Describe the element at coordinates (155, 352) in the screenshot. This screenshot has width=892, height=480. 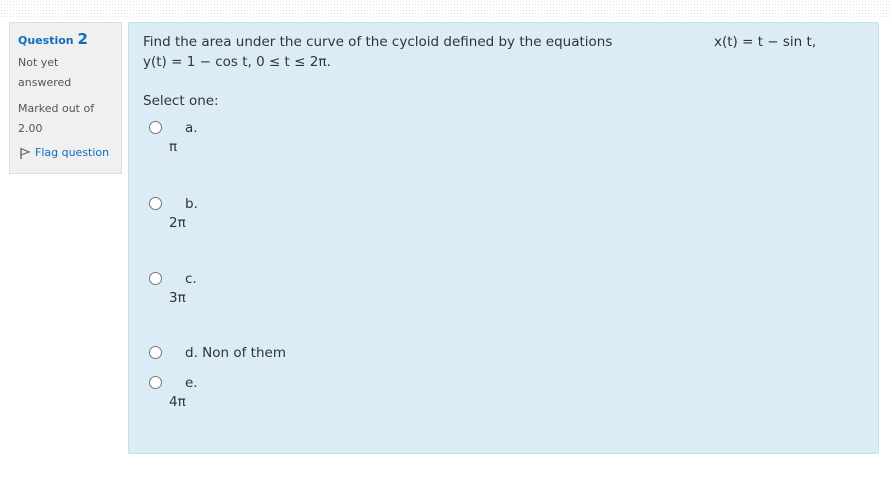
I see `option-d-radio` at that location.